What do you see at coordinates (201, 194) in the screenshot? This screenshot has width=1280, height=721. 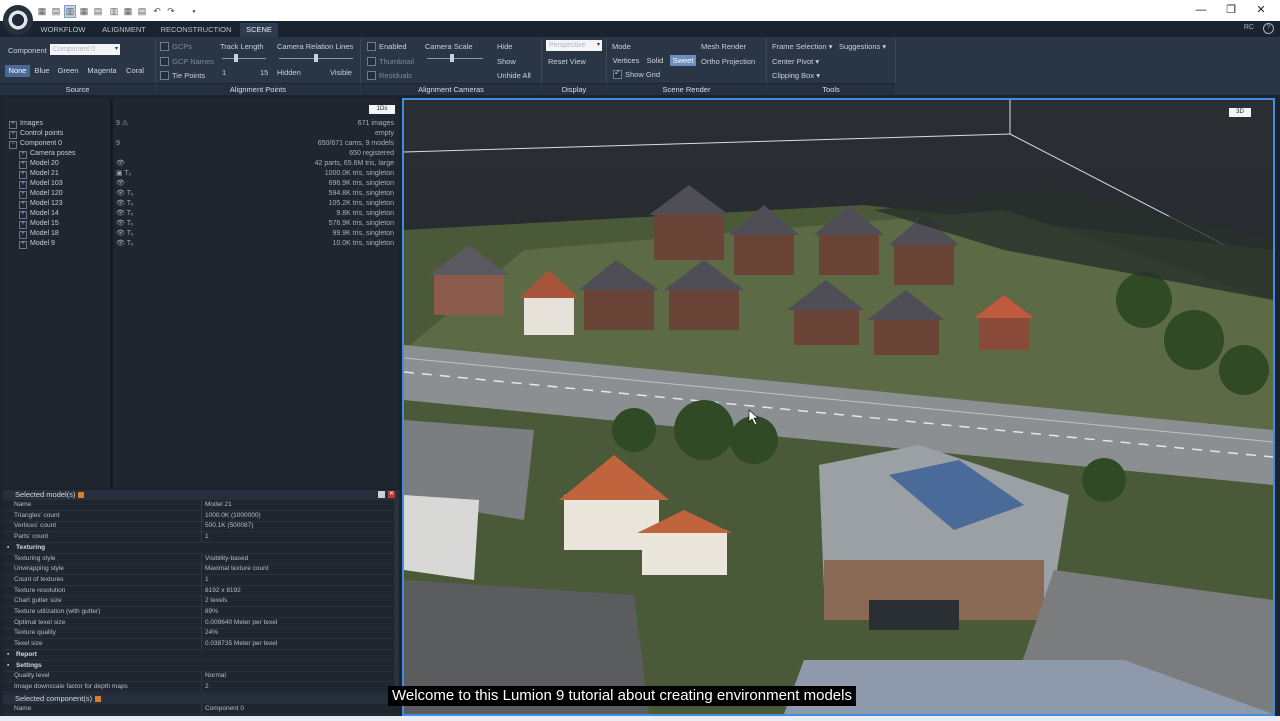 I see `tree-row: + Model 120 👁 Tₓ 594.8K tris, singleton` at bounding box center [201, 194].